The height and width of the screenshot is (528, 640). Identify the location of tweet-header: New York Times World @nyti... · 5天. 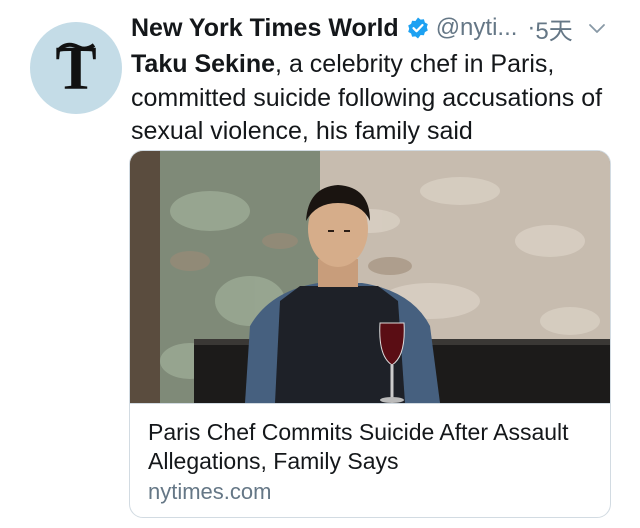
(377, 28).